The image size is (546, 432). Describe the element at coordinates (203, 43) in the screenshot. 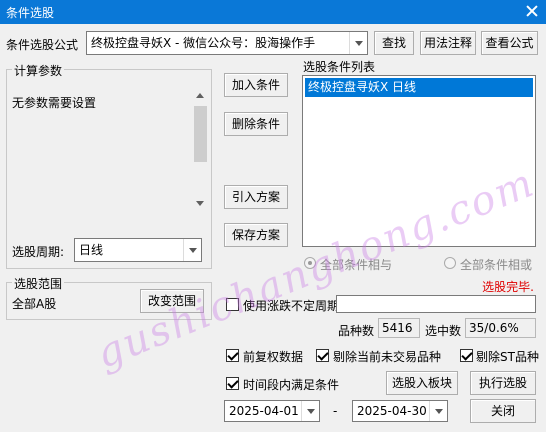

I see `formula-select-value: 终极控盘寻妖X - 微信公众号：股海操作手` at that location.